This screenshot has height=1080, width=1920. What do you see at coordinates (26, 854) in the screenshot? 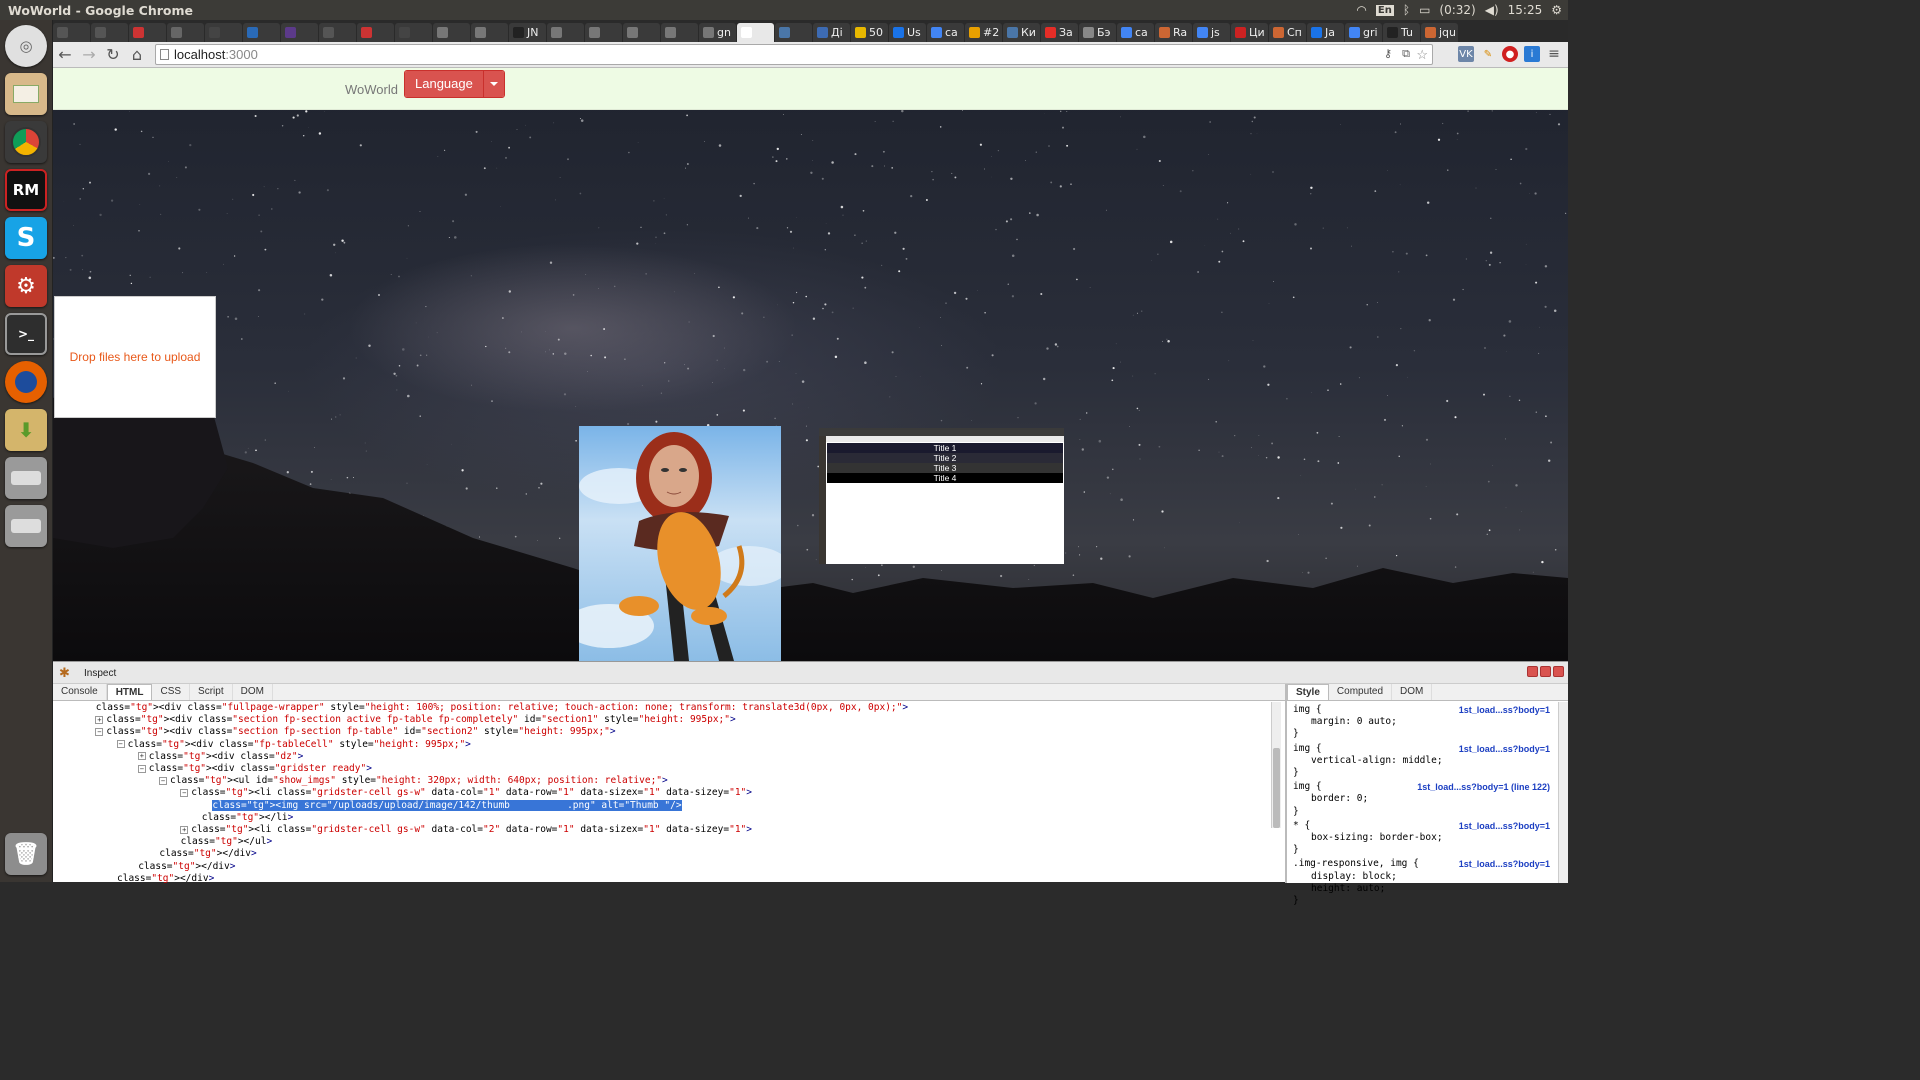
I see `trash-icon: 🗑` at bounding box center [26, 854].